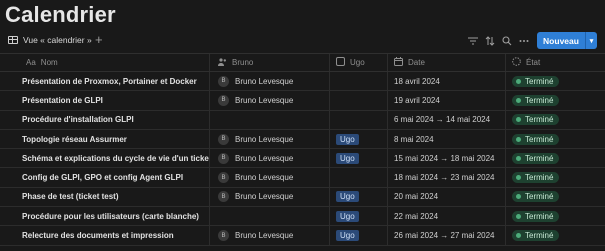 This screenshot has height=251, width=605. What do you see at coordinates (524, 41) in the screenshot?
I see `more-icon` at bounding box center [524, 41].